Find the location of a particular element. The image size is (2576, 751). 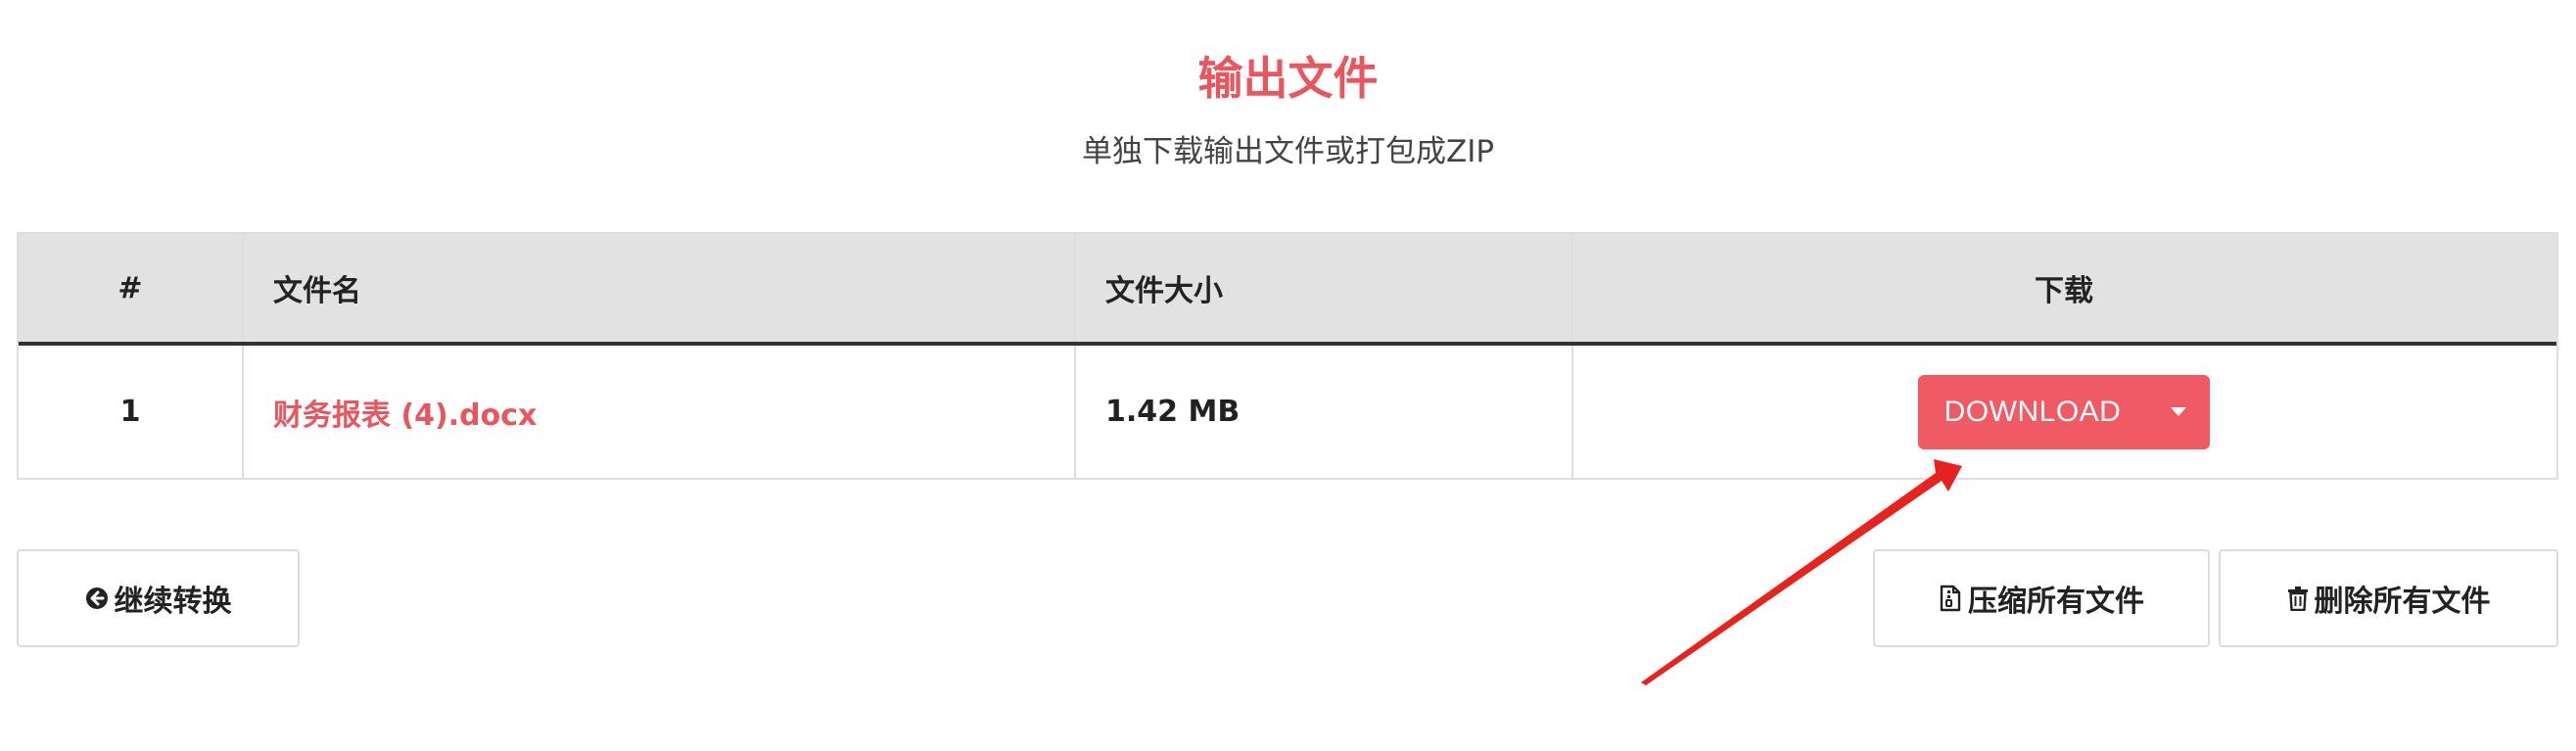

row-index: 1 is located at coordinates (130, 412).